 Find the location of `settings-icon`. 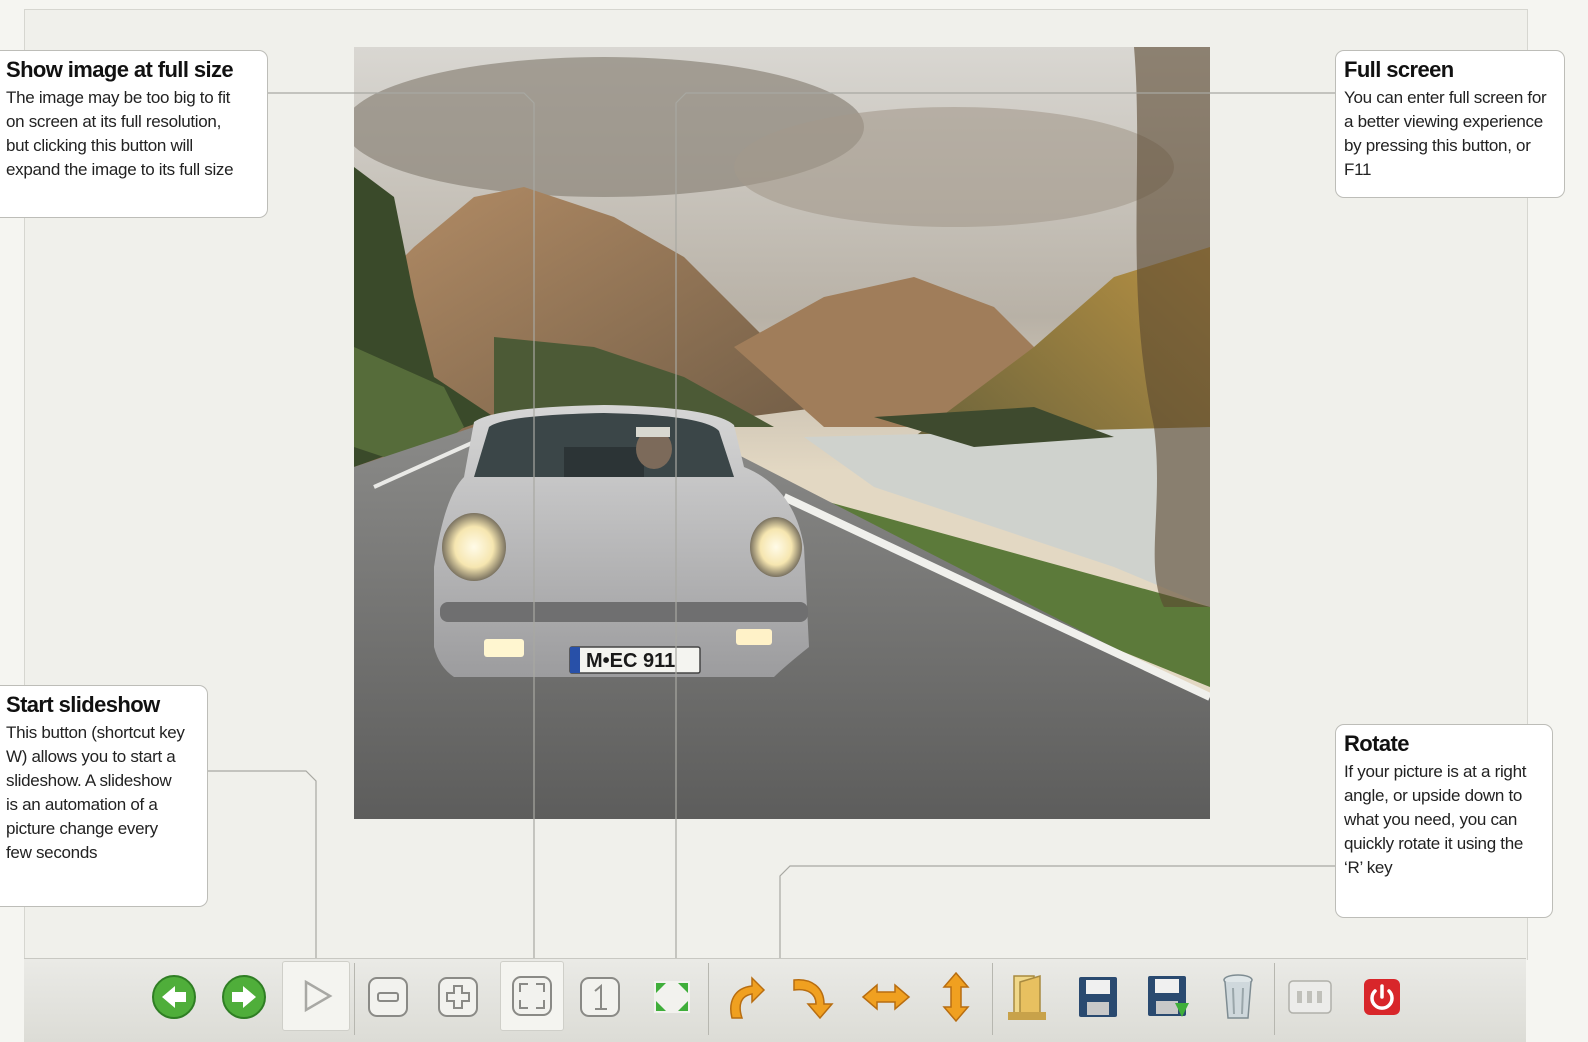

settings-icon is located at coordinates (1310, 997).